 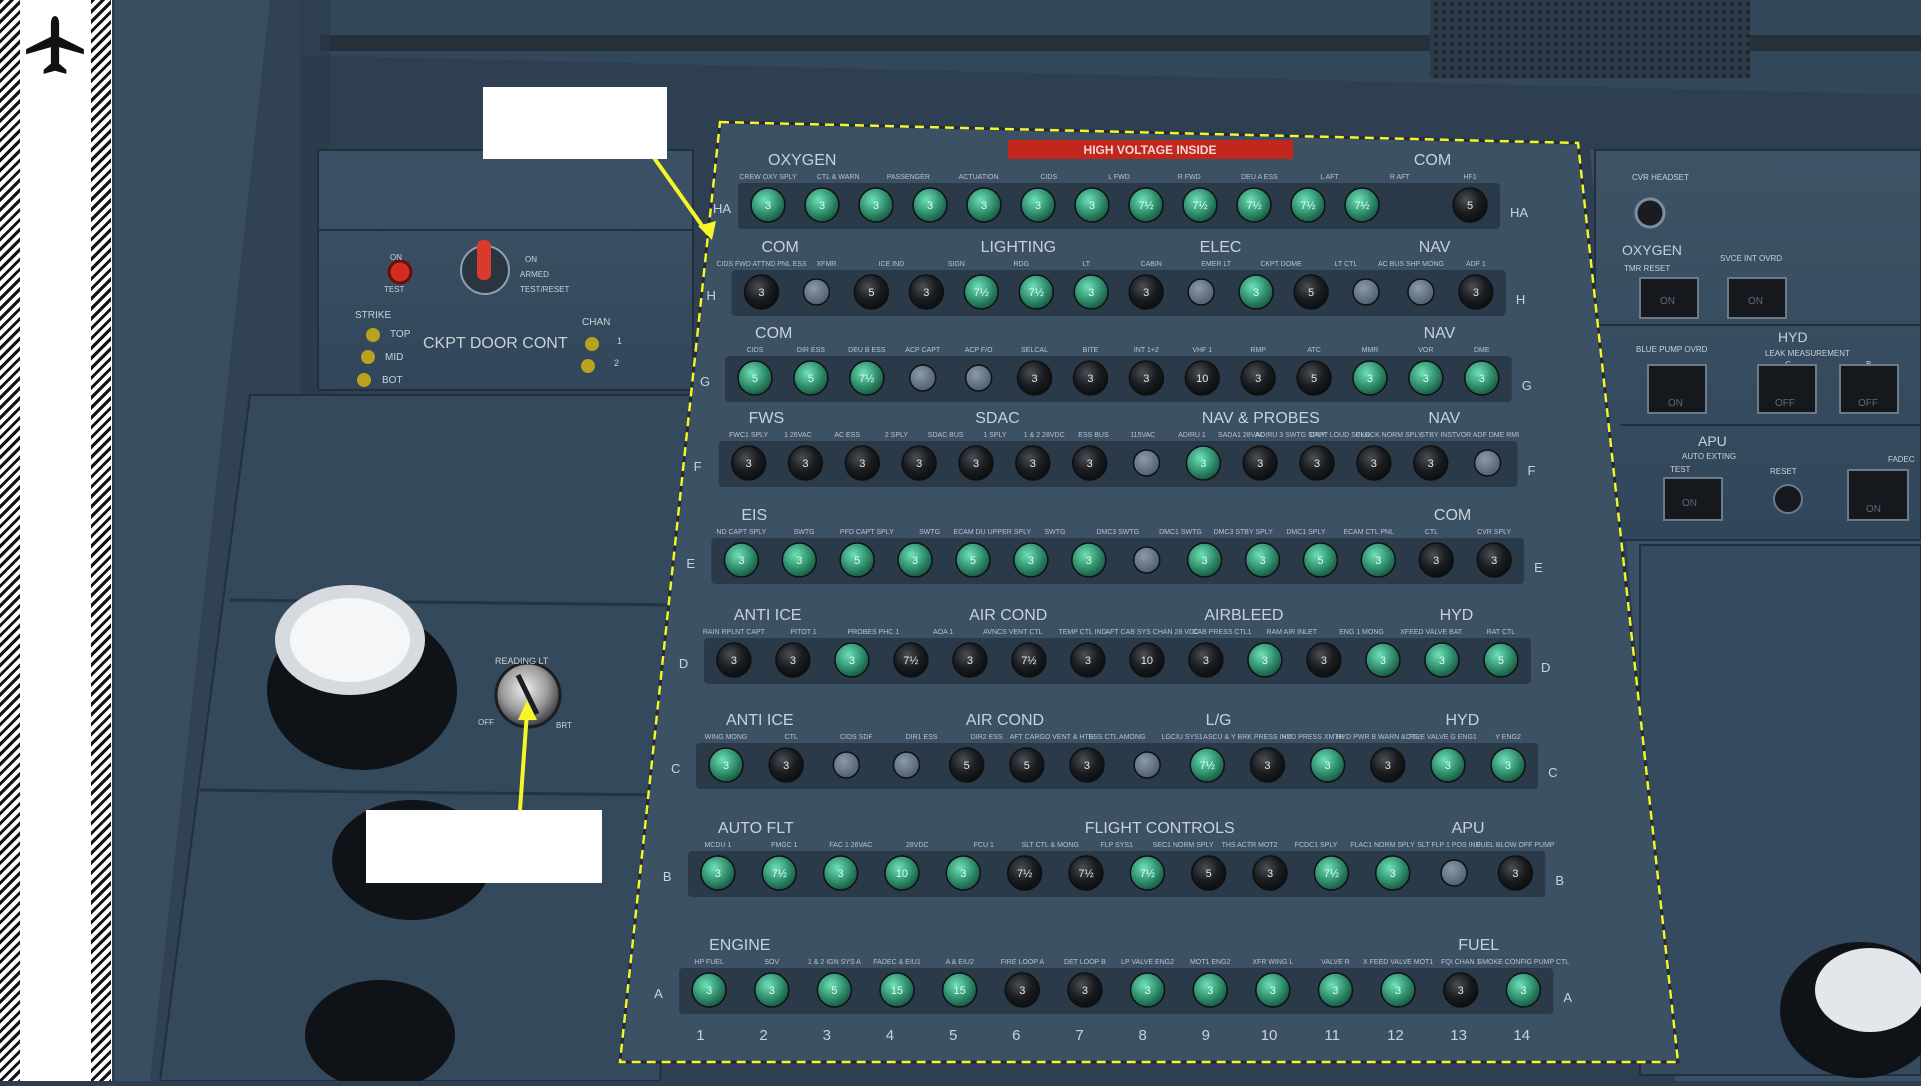 I want to click on sub-label-b-0: MCDU 1, so click(x=717, y=845).